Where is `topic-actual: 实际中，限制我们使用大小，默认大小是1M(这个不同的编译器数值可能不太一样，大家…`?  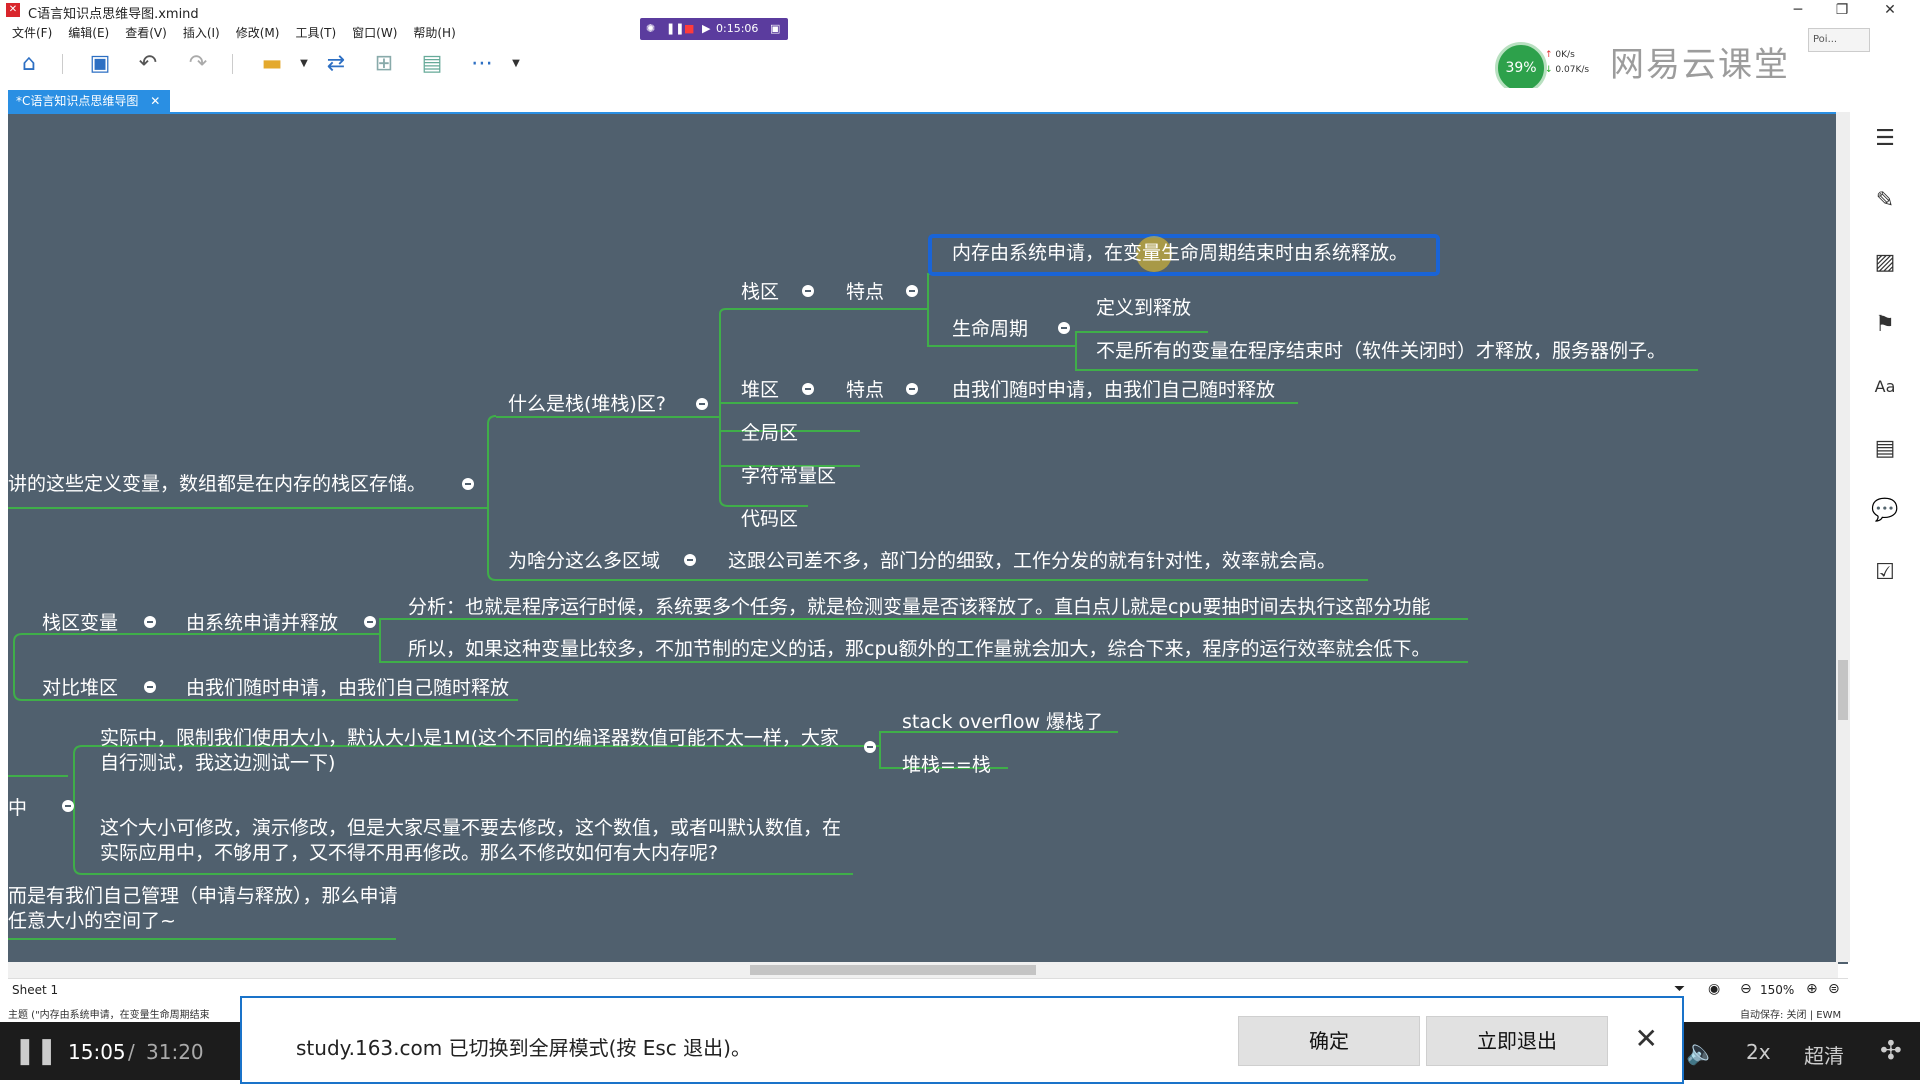 topic-actual: 实际中，限制我们使用大小，默认大小是1M(这个不同的编译器数值可能不太一样，大家… is located at coordinates (475, 751).